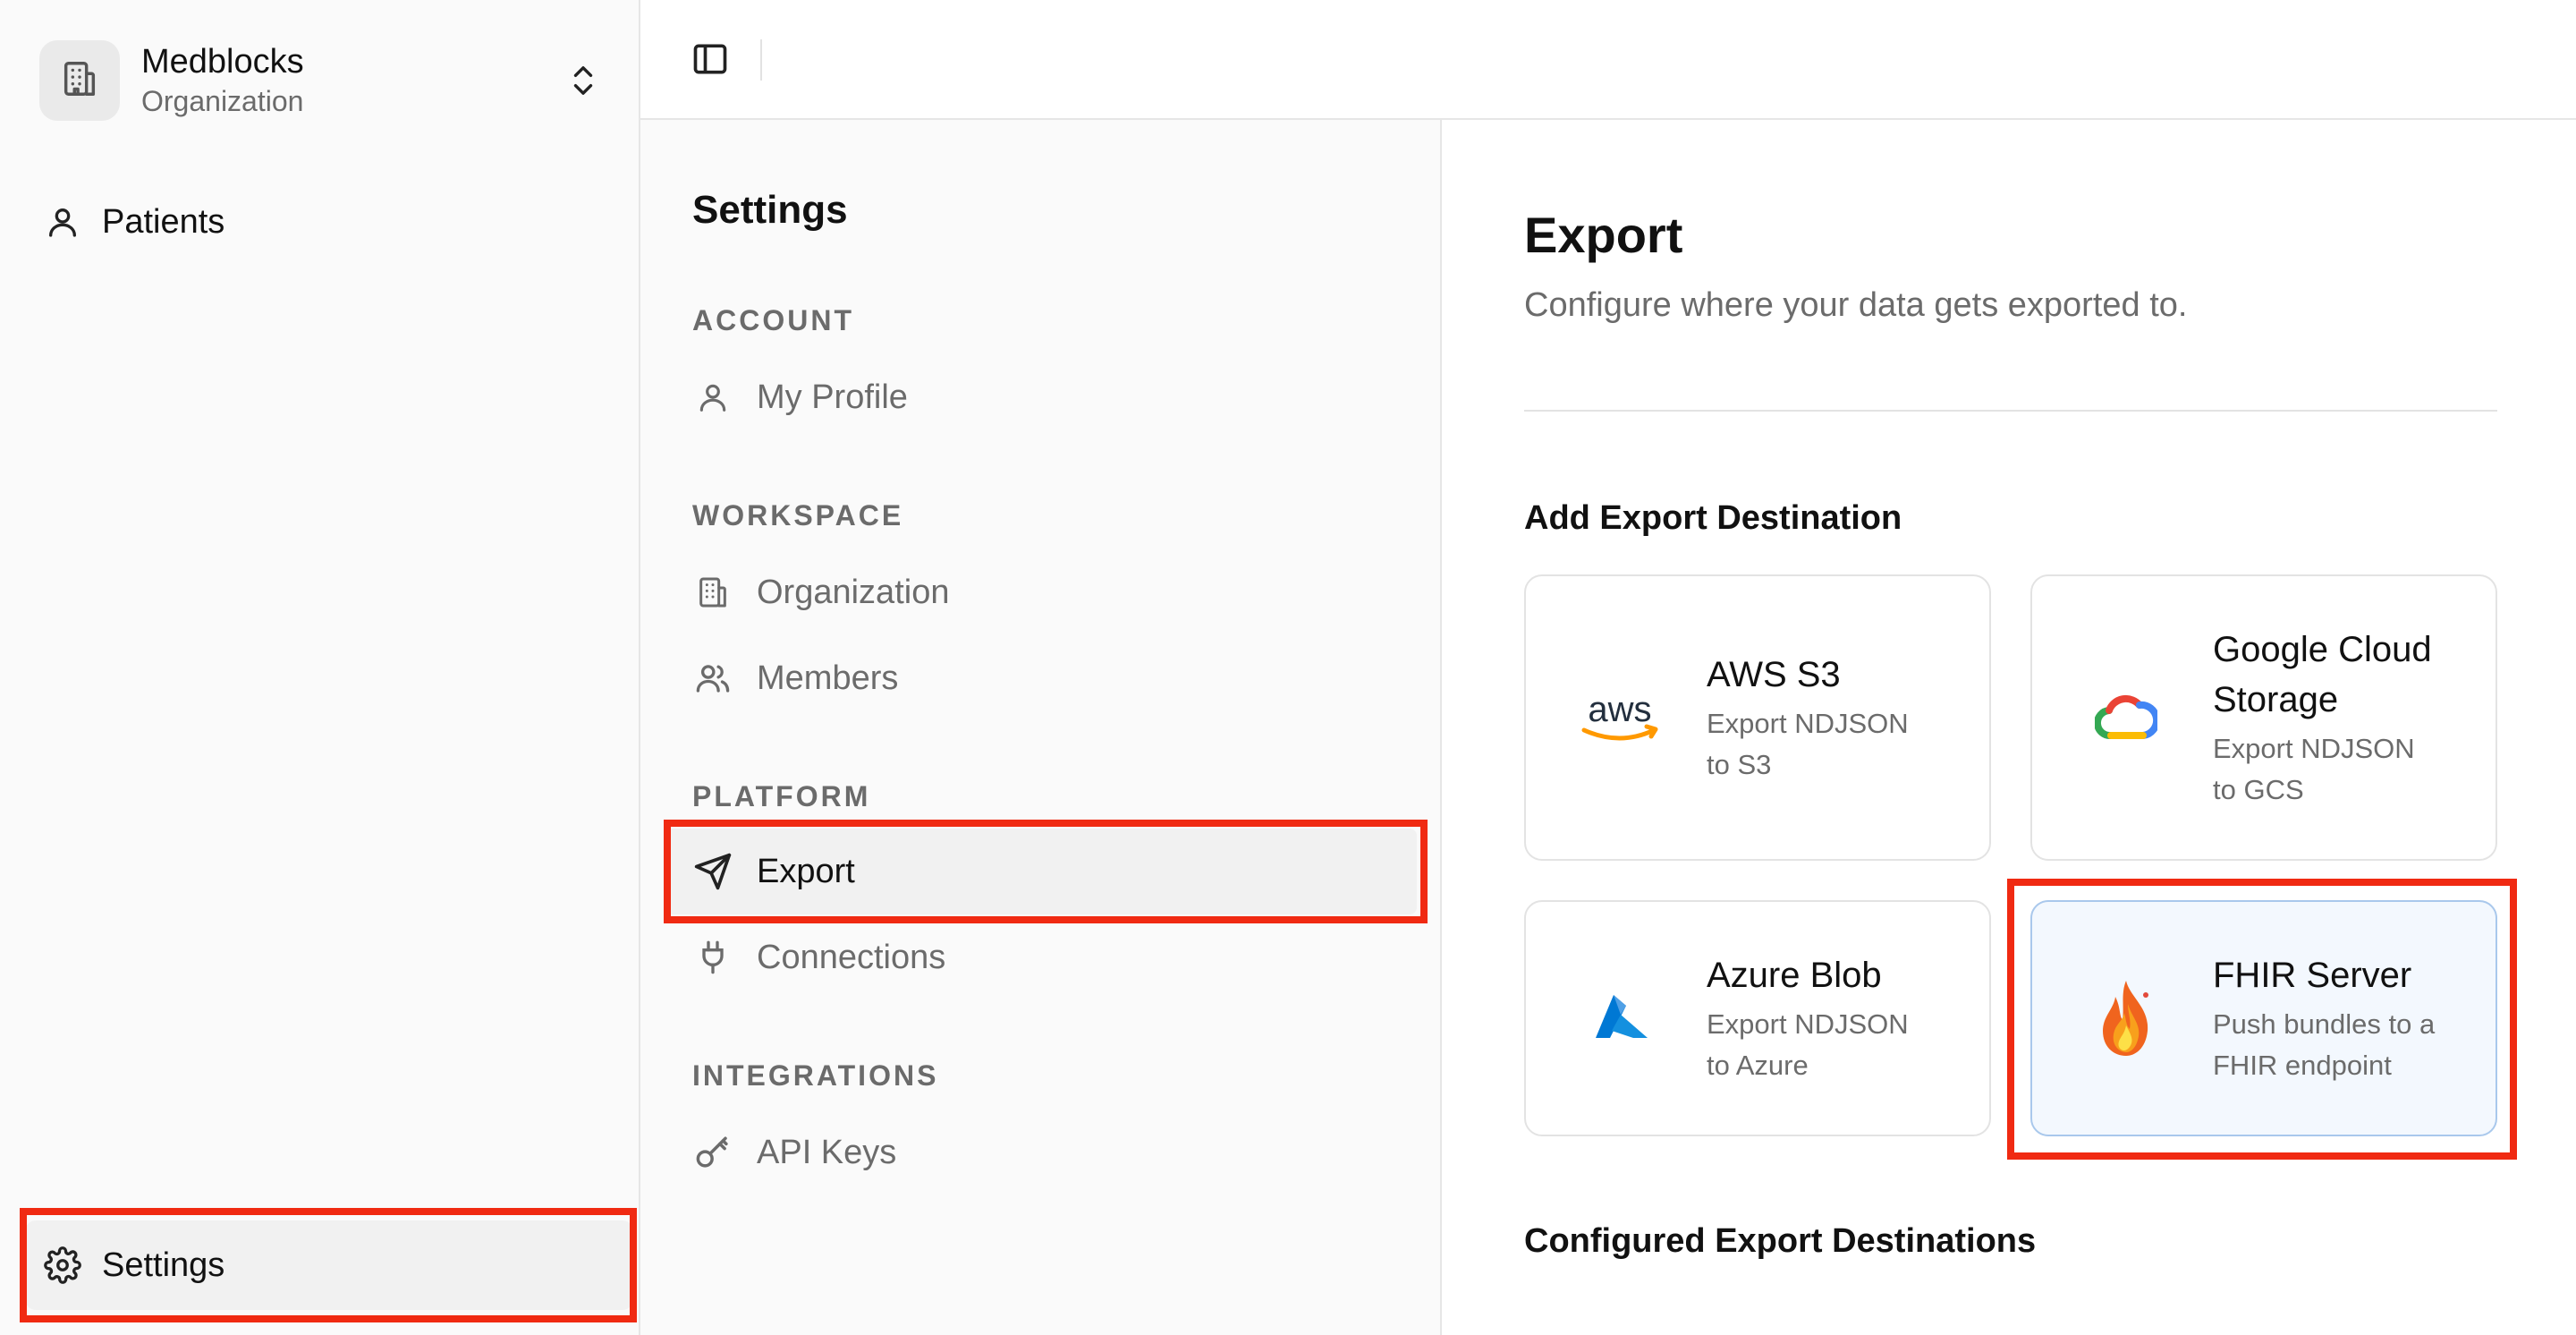  What do you see at coordinates (1739, 764) in the screenshot?
I see `card-description-line: to S3` at bounding box center [1739, 764].